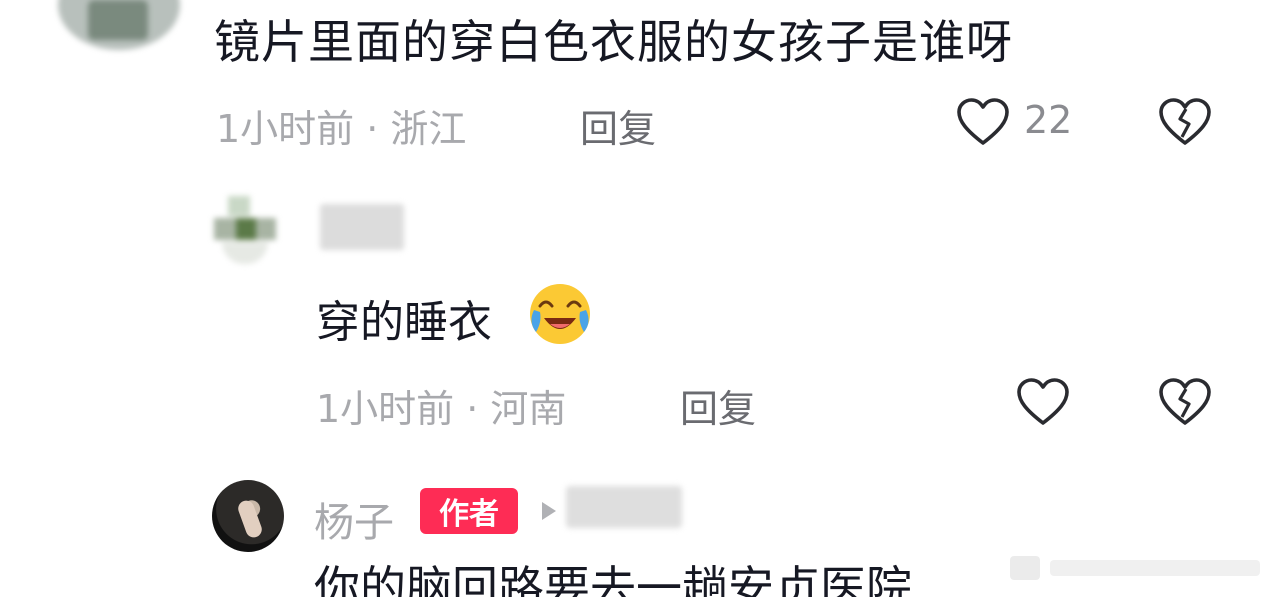 The height and width of the screenshot is (597, 1280). What do you see at coordinates (613, 579) in the screenshot?
I see `comment-text: 你的脑回路要去一趟安贞医院` at bounding box center [613, 579].